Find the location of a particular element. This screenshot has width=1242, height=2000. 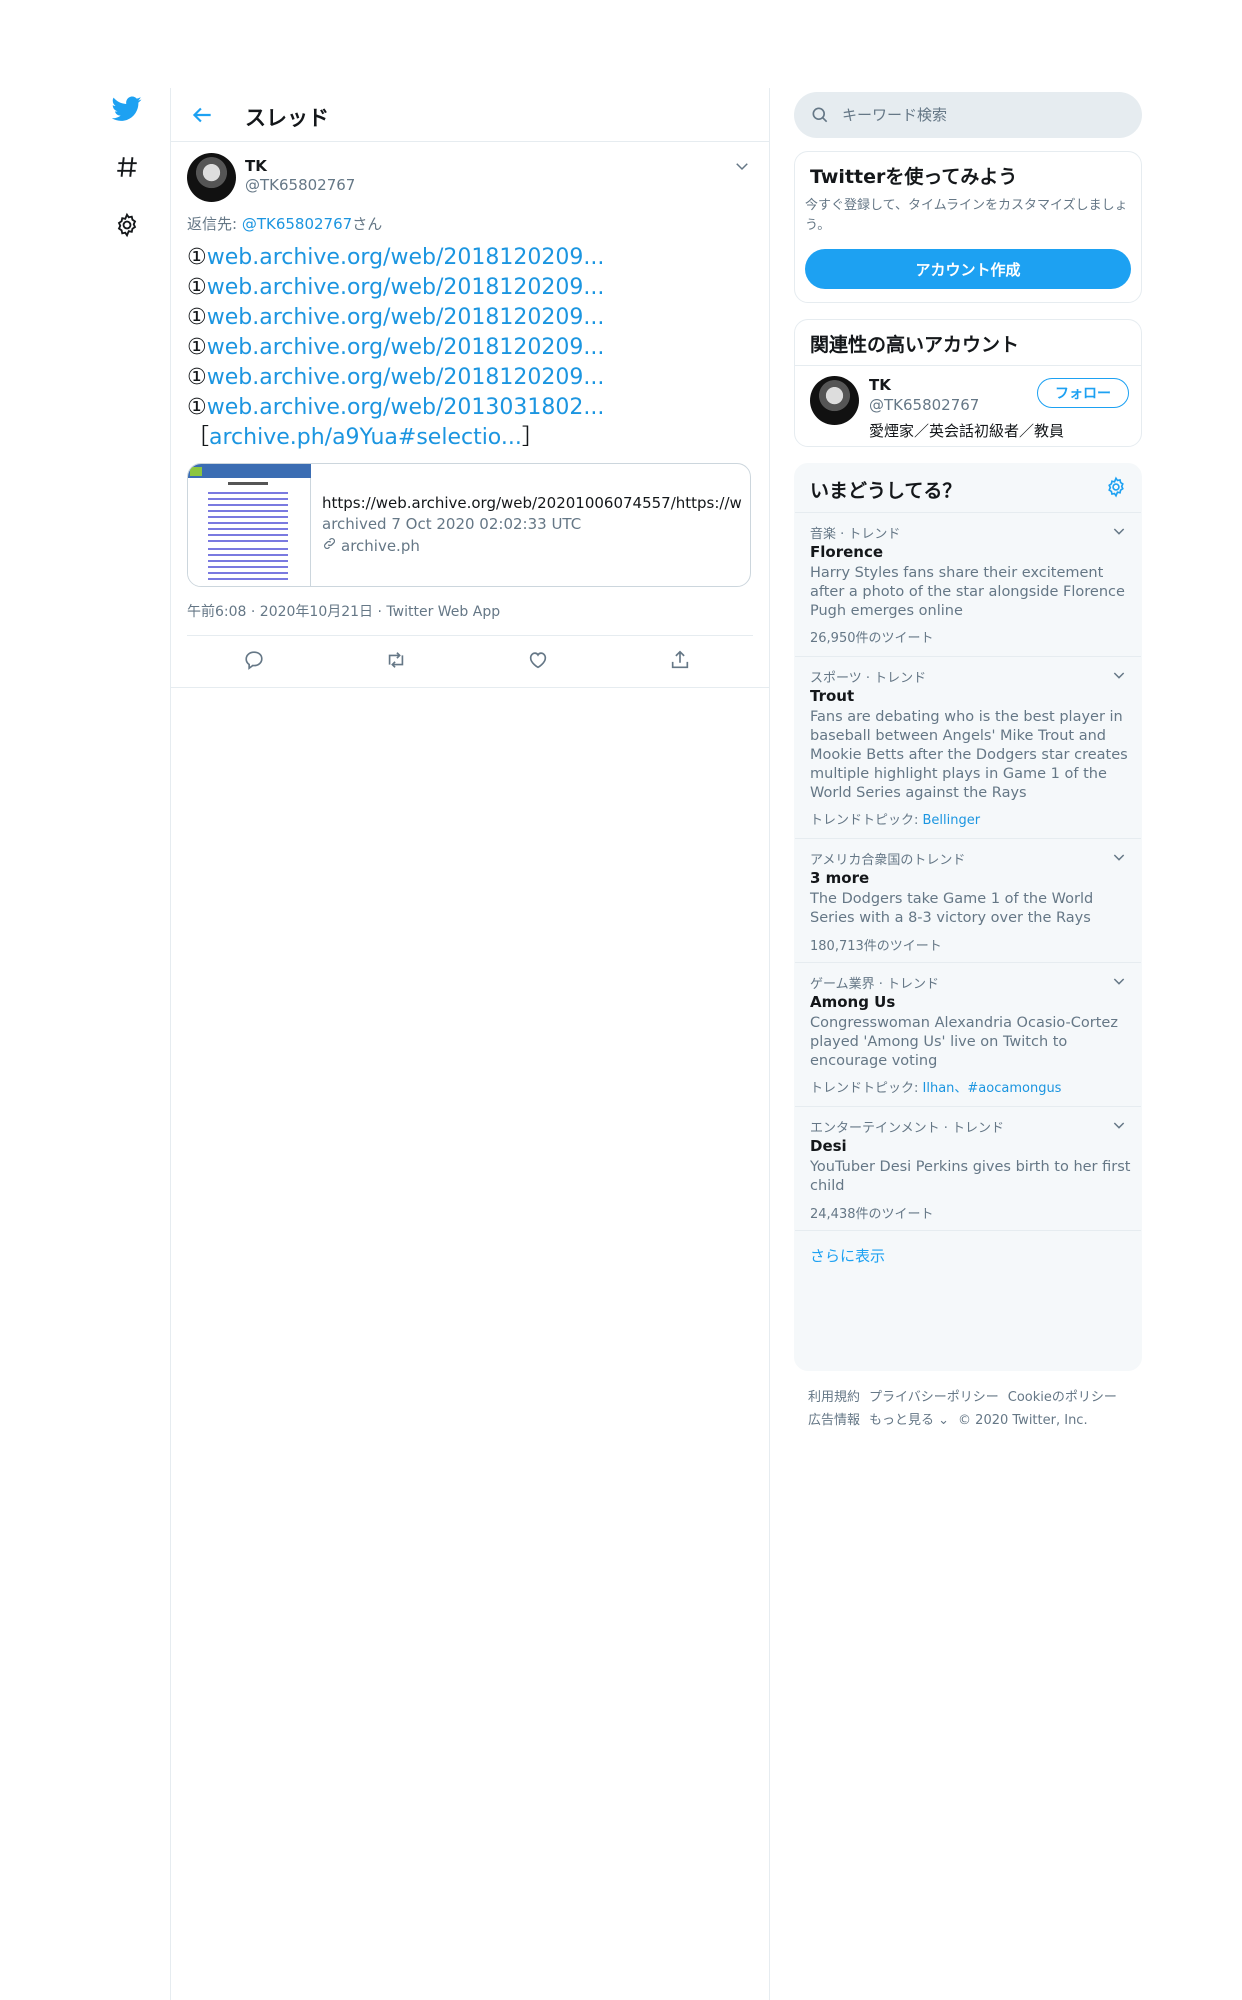

tweet-line: ［archive.ph/a9Yua#selectio...］ is located at coordinates (472, 438).